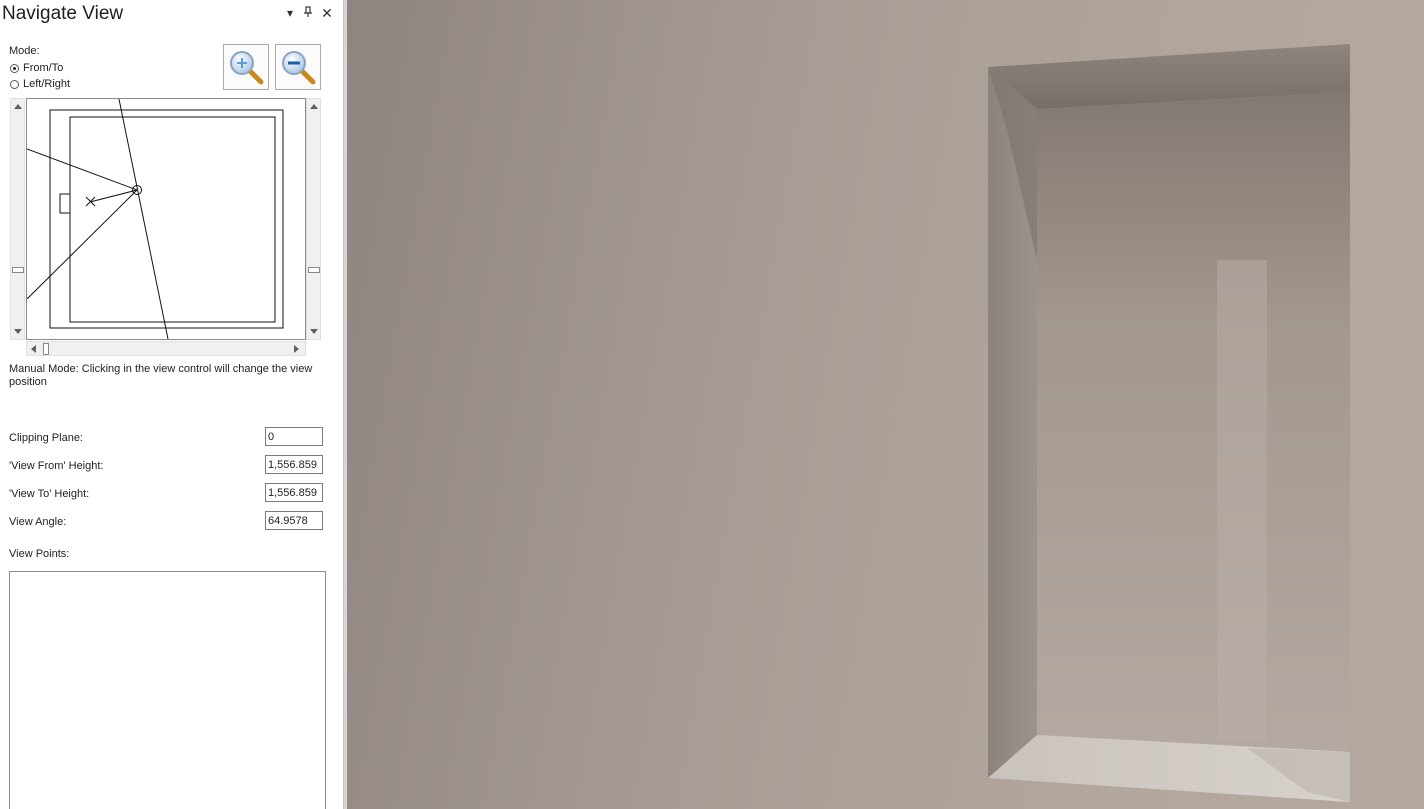  Describe the element at coordinates (166, 348) in the screenshot. I see `view-control-scrollbar-horizontal` at that location.